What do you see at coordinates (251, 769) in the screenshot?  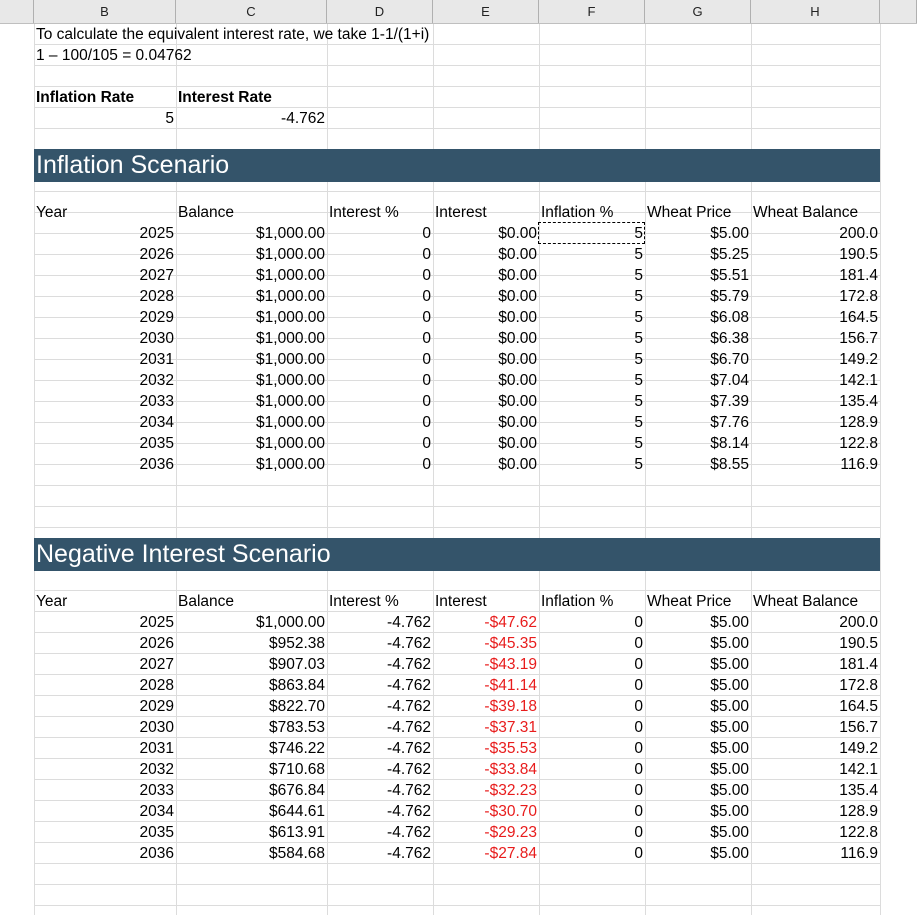 I see `scenario2-cell-balance: $710.68` at bounding box center [251, 769].